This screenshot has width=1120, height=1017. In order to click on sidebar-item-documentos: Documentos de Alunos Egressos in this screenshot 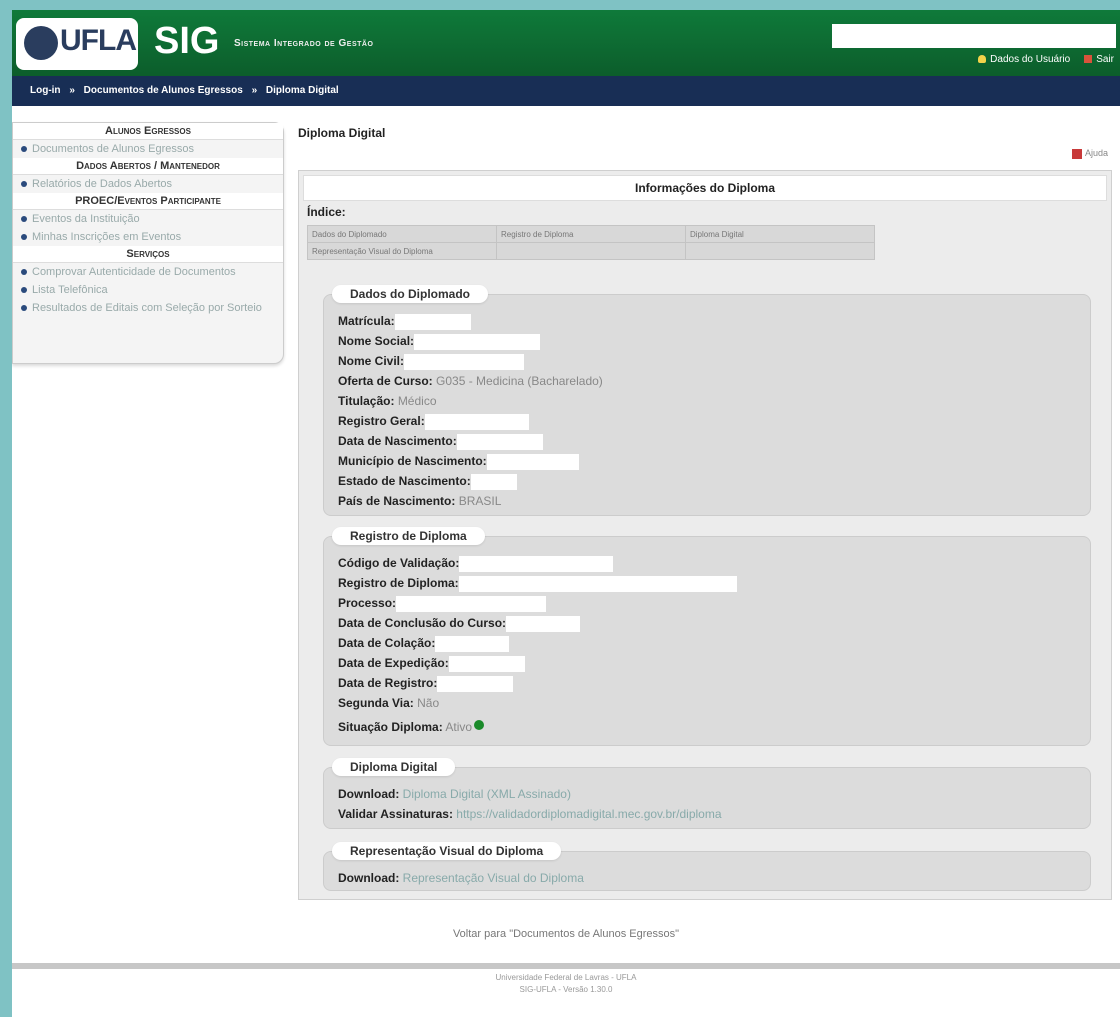, I will do `click(148, 149)`.